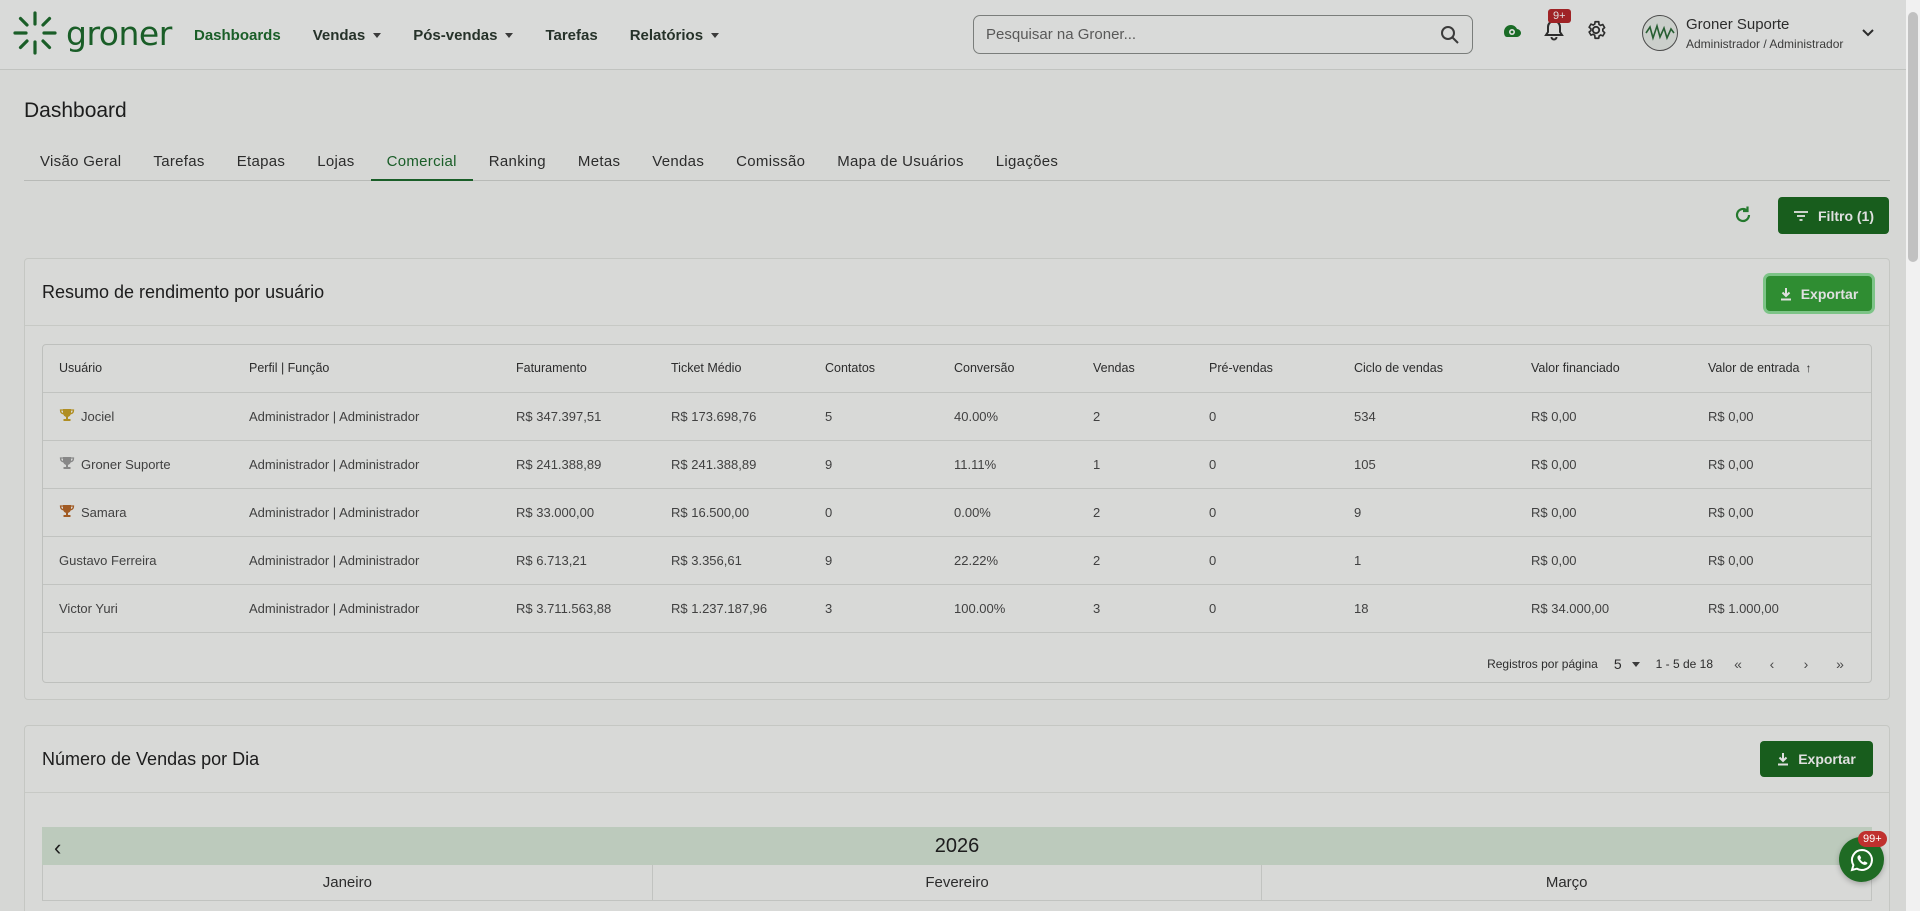  Describe the element at coordinates (1556, 25) in the screenshot. I see `notifications-button: 9+` at that location.